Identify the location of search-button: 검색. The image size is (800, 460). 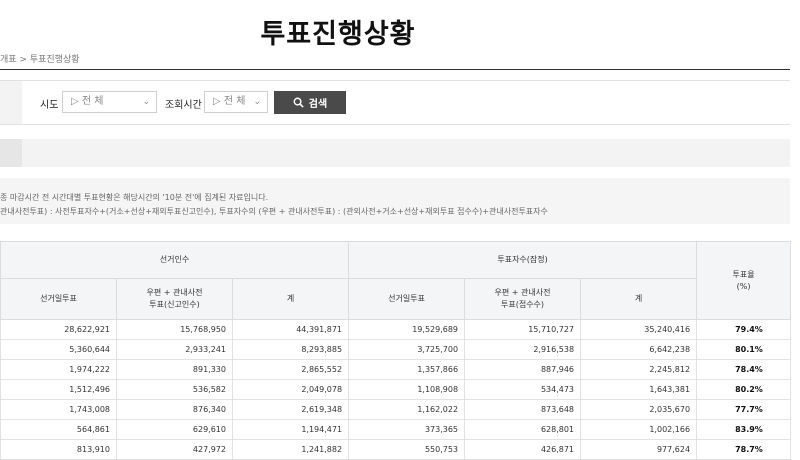
(310, 102).